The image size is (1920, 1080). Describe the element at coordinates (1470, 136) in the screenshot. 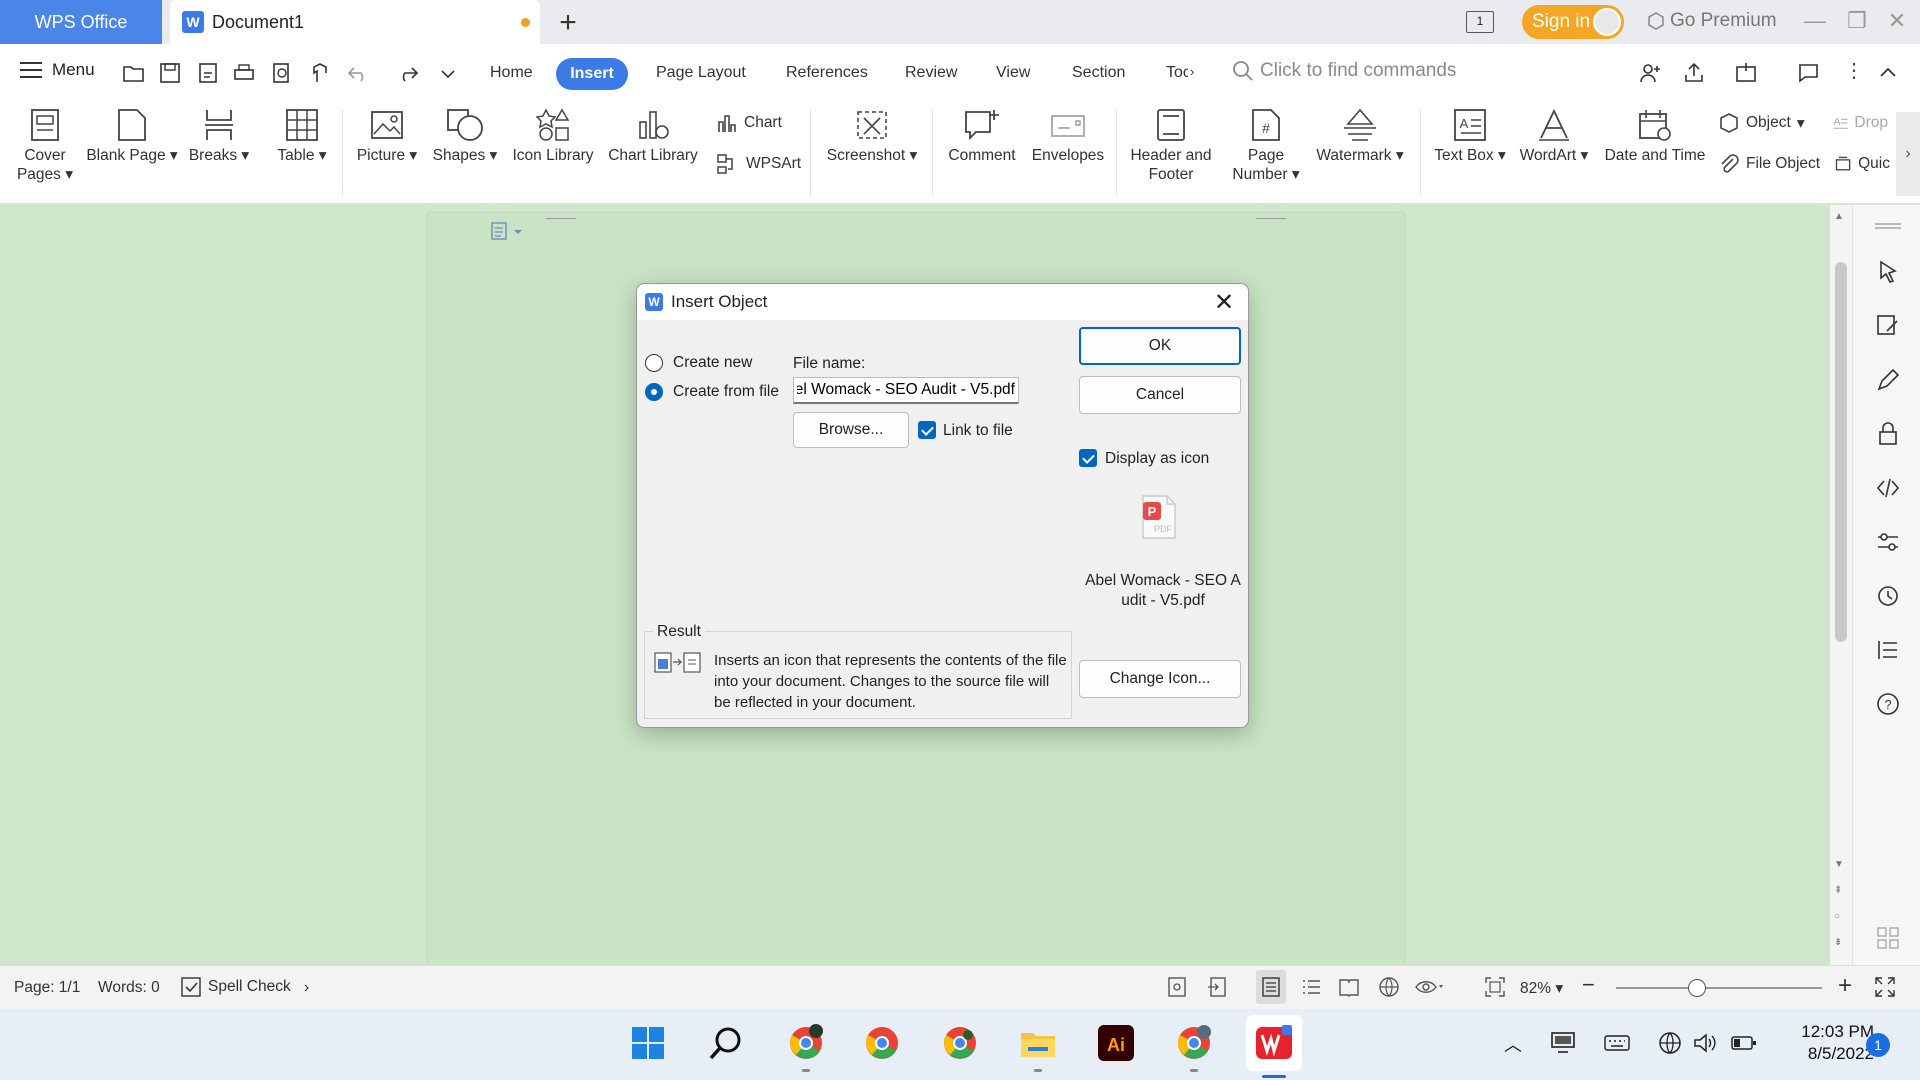

I see `text-box-button: A Text Box ▾` at that location.